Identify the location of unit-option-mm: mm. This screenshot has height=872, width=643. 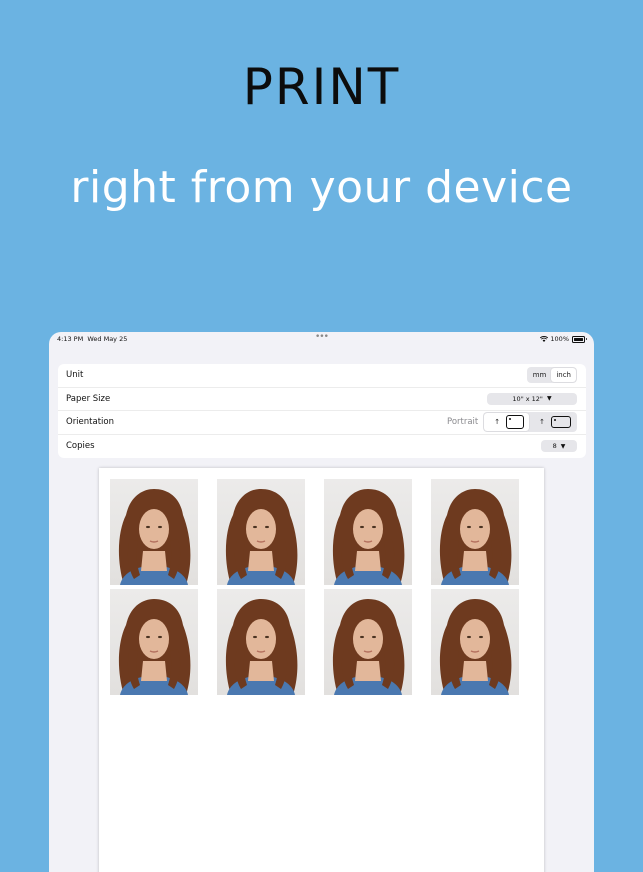
(540, 375).